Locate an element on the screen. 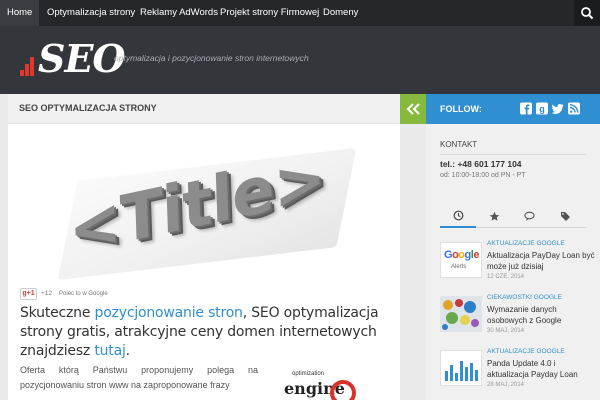  page-title: SEO OPTYMALIZACJA STRONY is located at coordinates (88, 108).